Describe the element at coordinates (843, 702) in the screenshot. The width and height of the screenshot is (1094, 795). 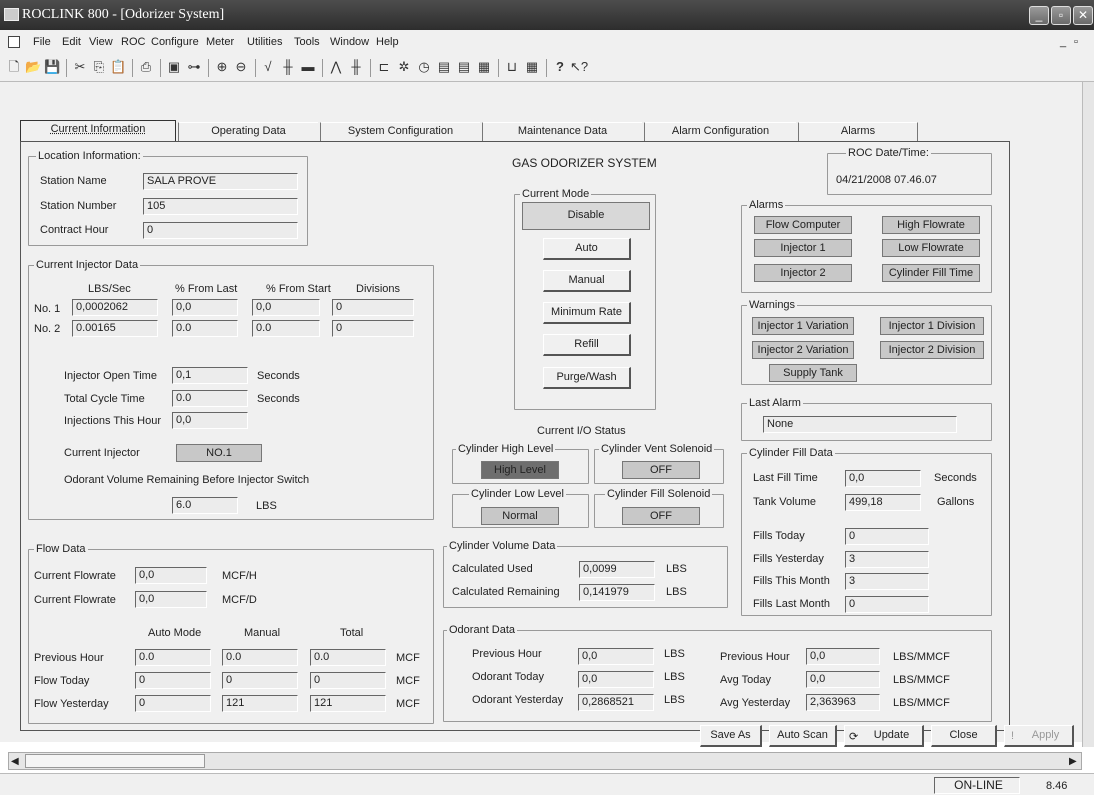
I see `odorant-avg-yesterday: 2,363963` at that location.